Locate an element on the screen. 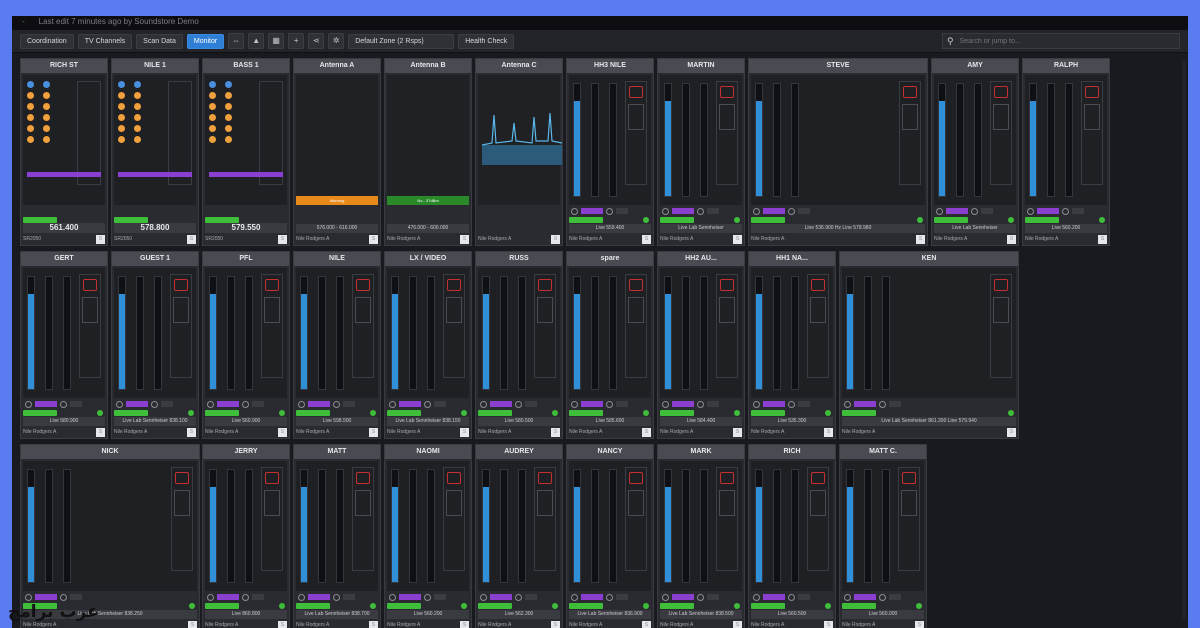 The width and height of the screenshot is (1200, 628). channel-panel: RUSS Live 580.500 Nile Rodgers A S is located at coordinates (519, 345).